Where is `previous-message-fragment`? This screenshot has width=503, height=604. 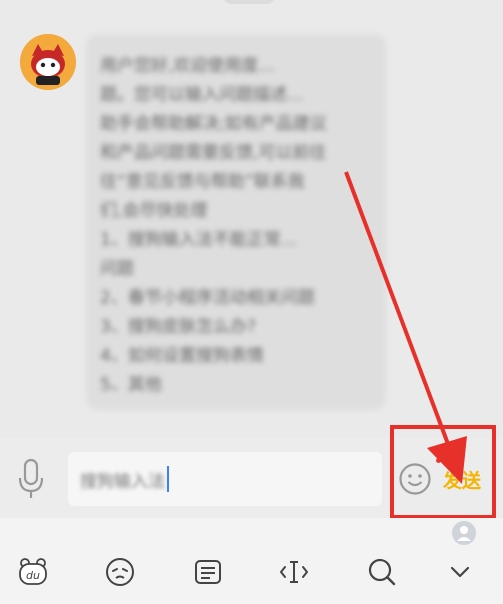
previous-message-fragment is located at coordinates (249, 2).